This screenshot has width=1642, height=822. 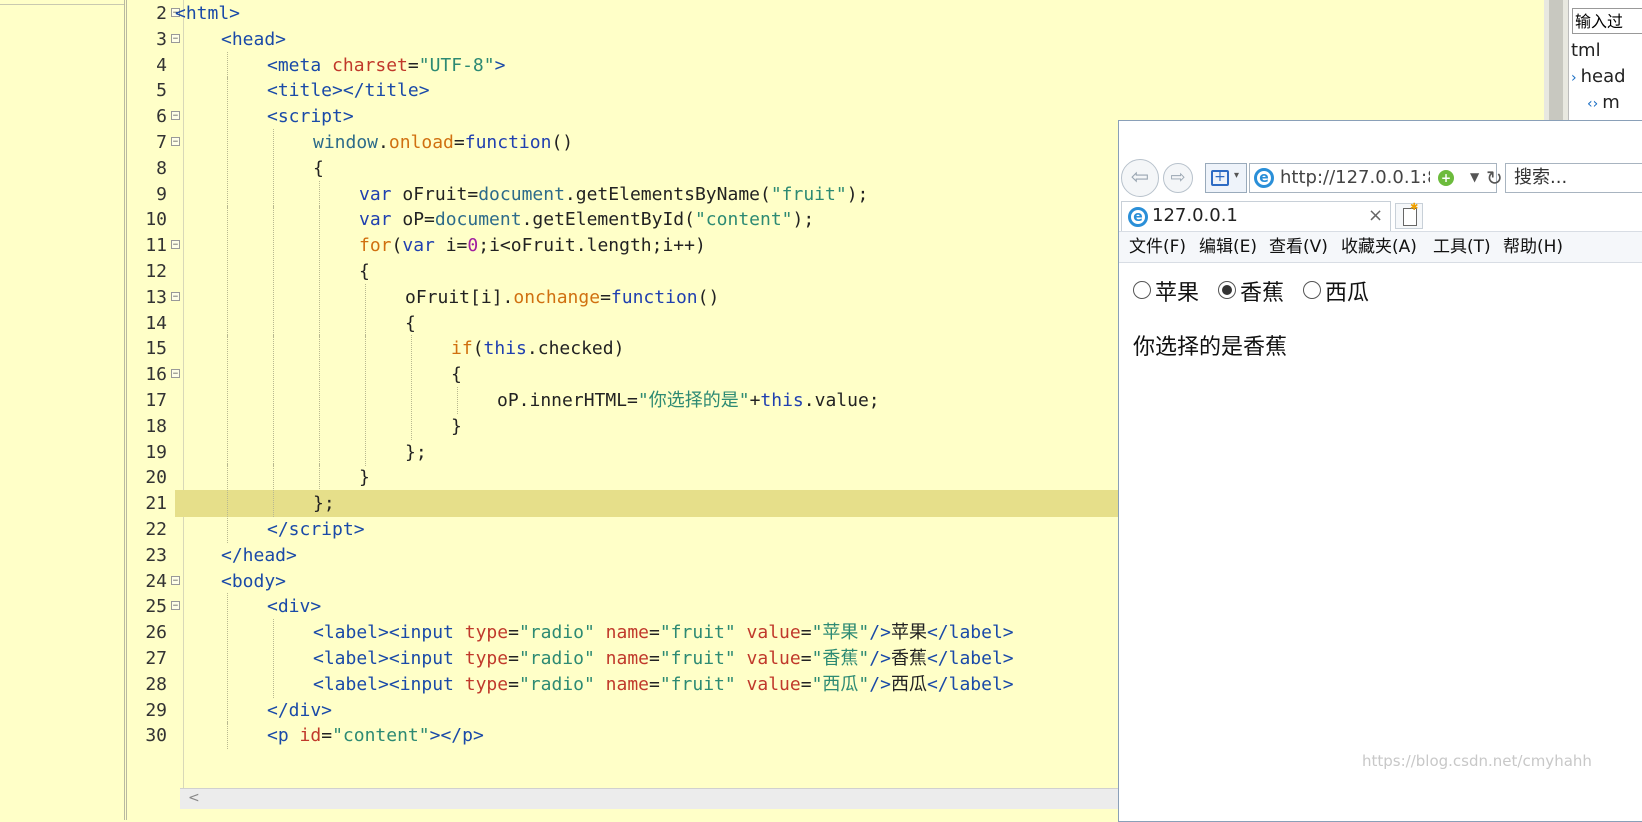 I want to click on radio-apple, so click(x=1142, y=289).